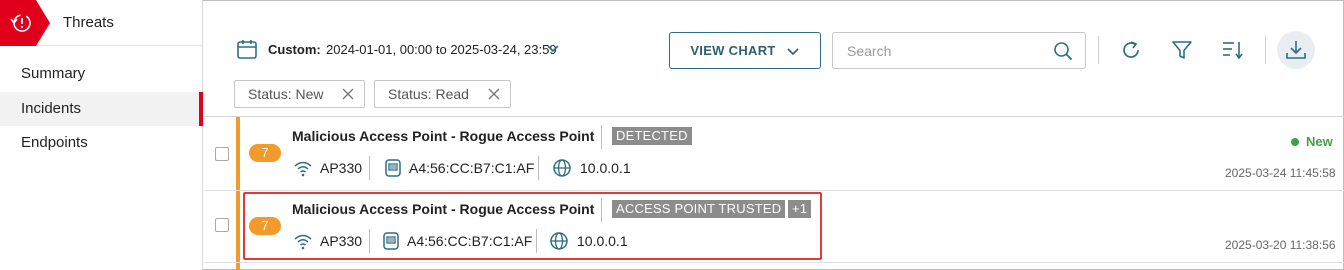 The width and height of the screenshot is (1344, 270). I want to click on globe-icon, so click(562, 168).